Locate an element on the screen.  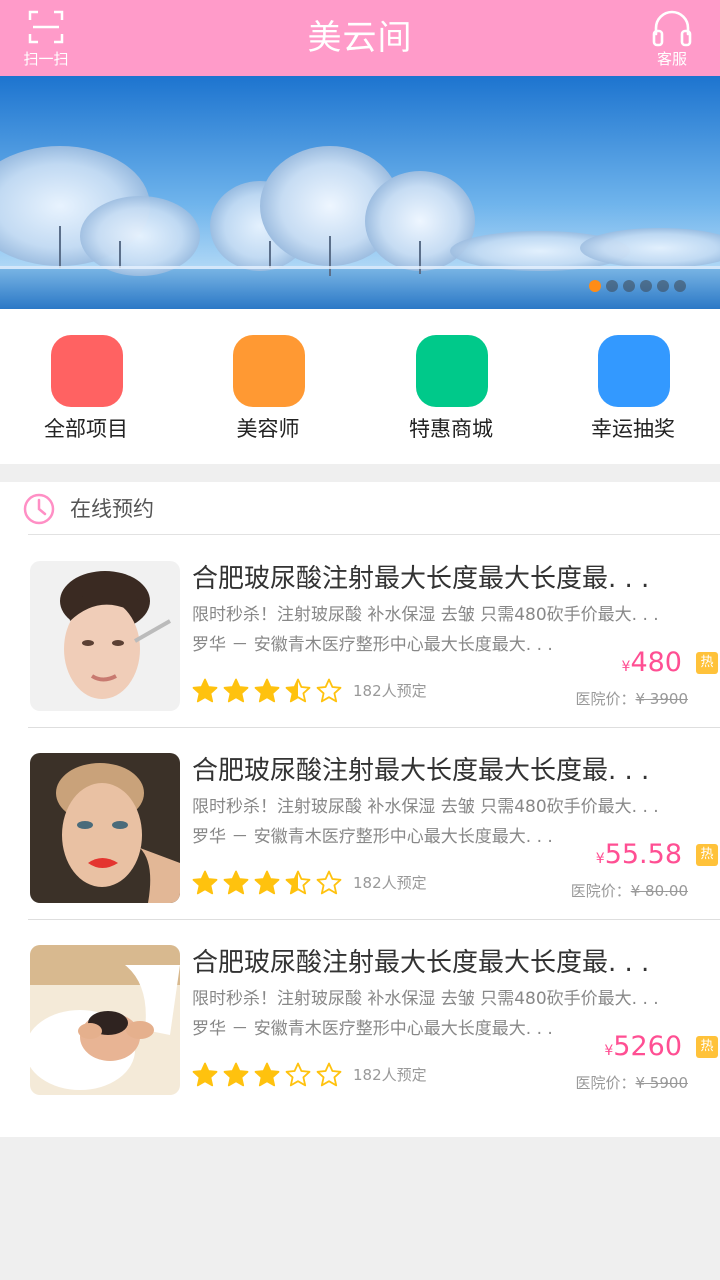
beautician-icon is located at coordinates (269, 371).